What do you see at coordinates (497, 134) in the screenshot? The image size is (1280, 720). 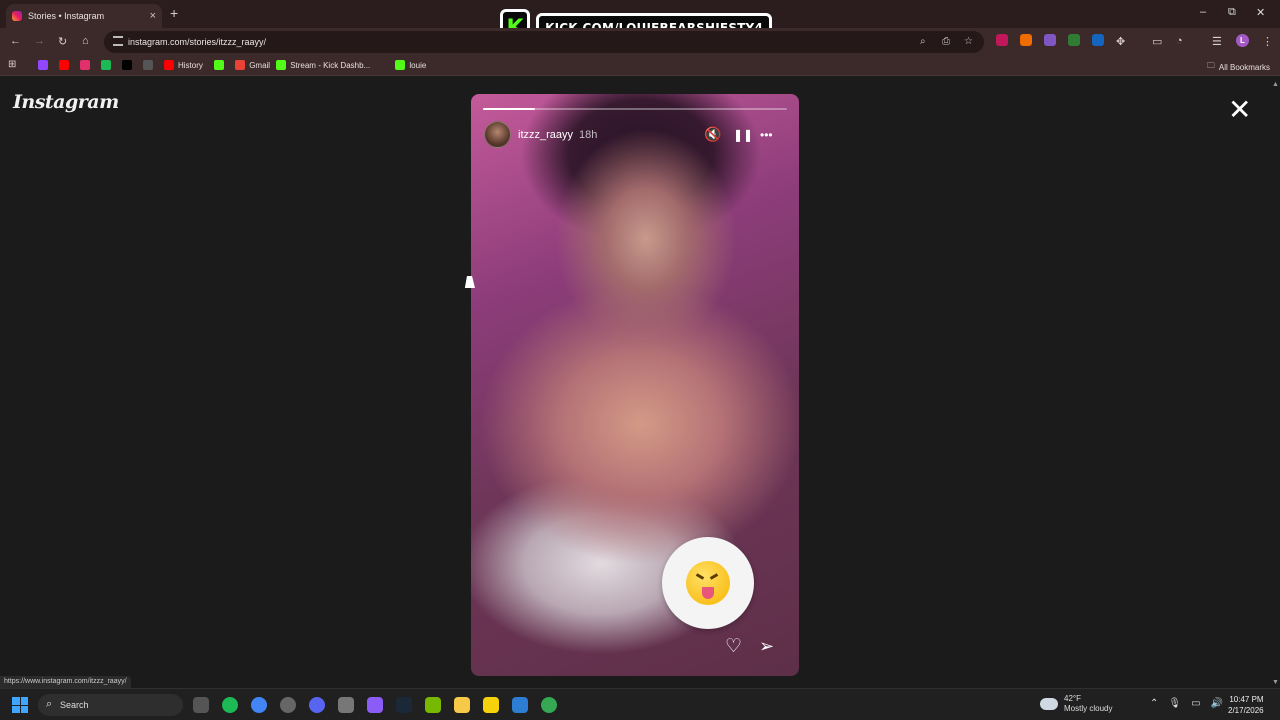 I see `avatar` at bounding box center [497, 134].